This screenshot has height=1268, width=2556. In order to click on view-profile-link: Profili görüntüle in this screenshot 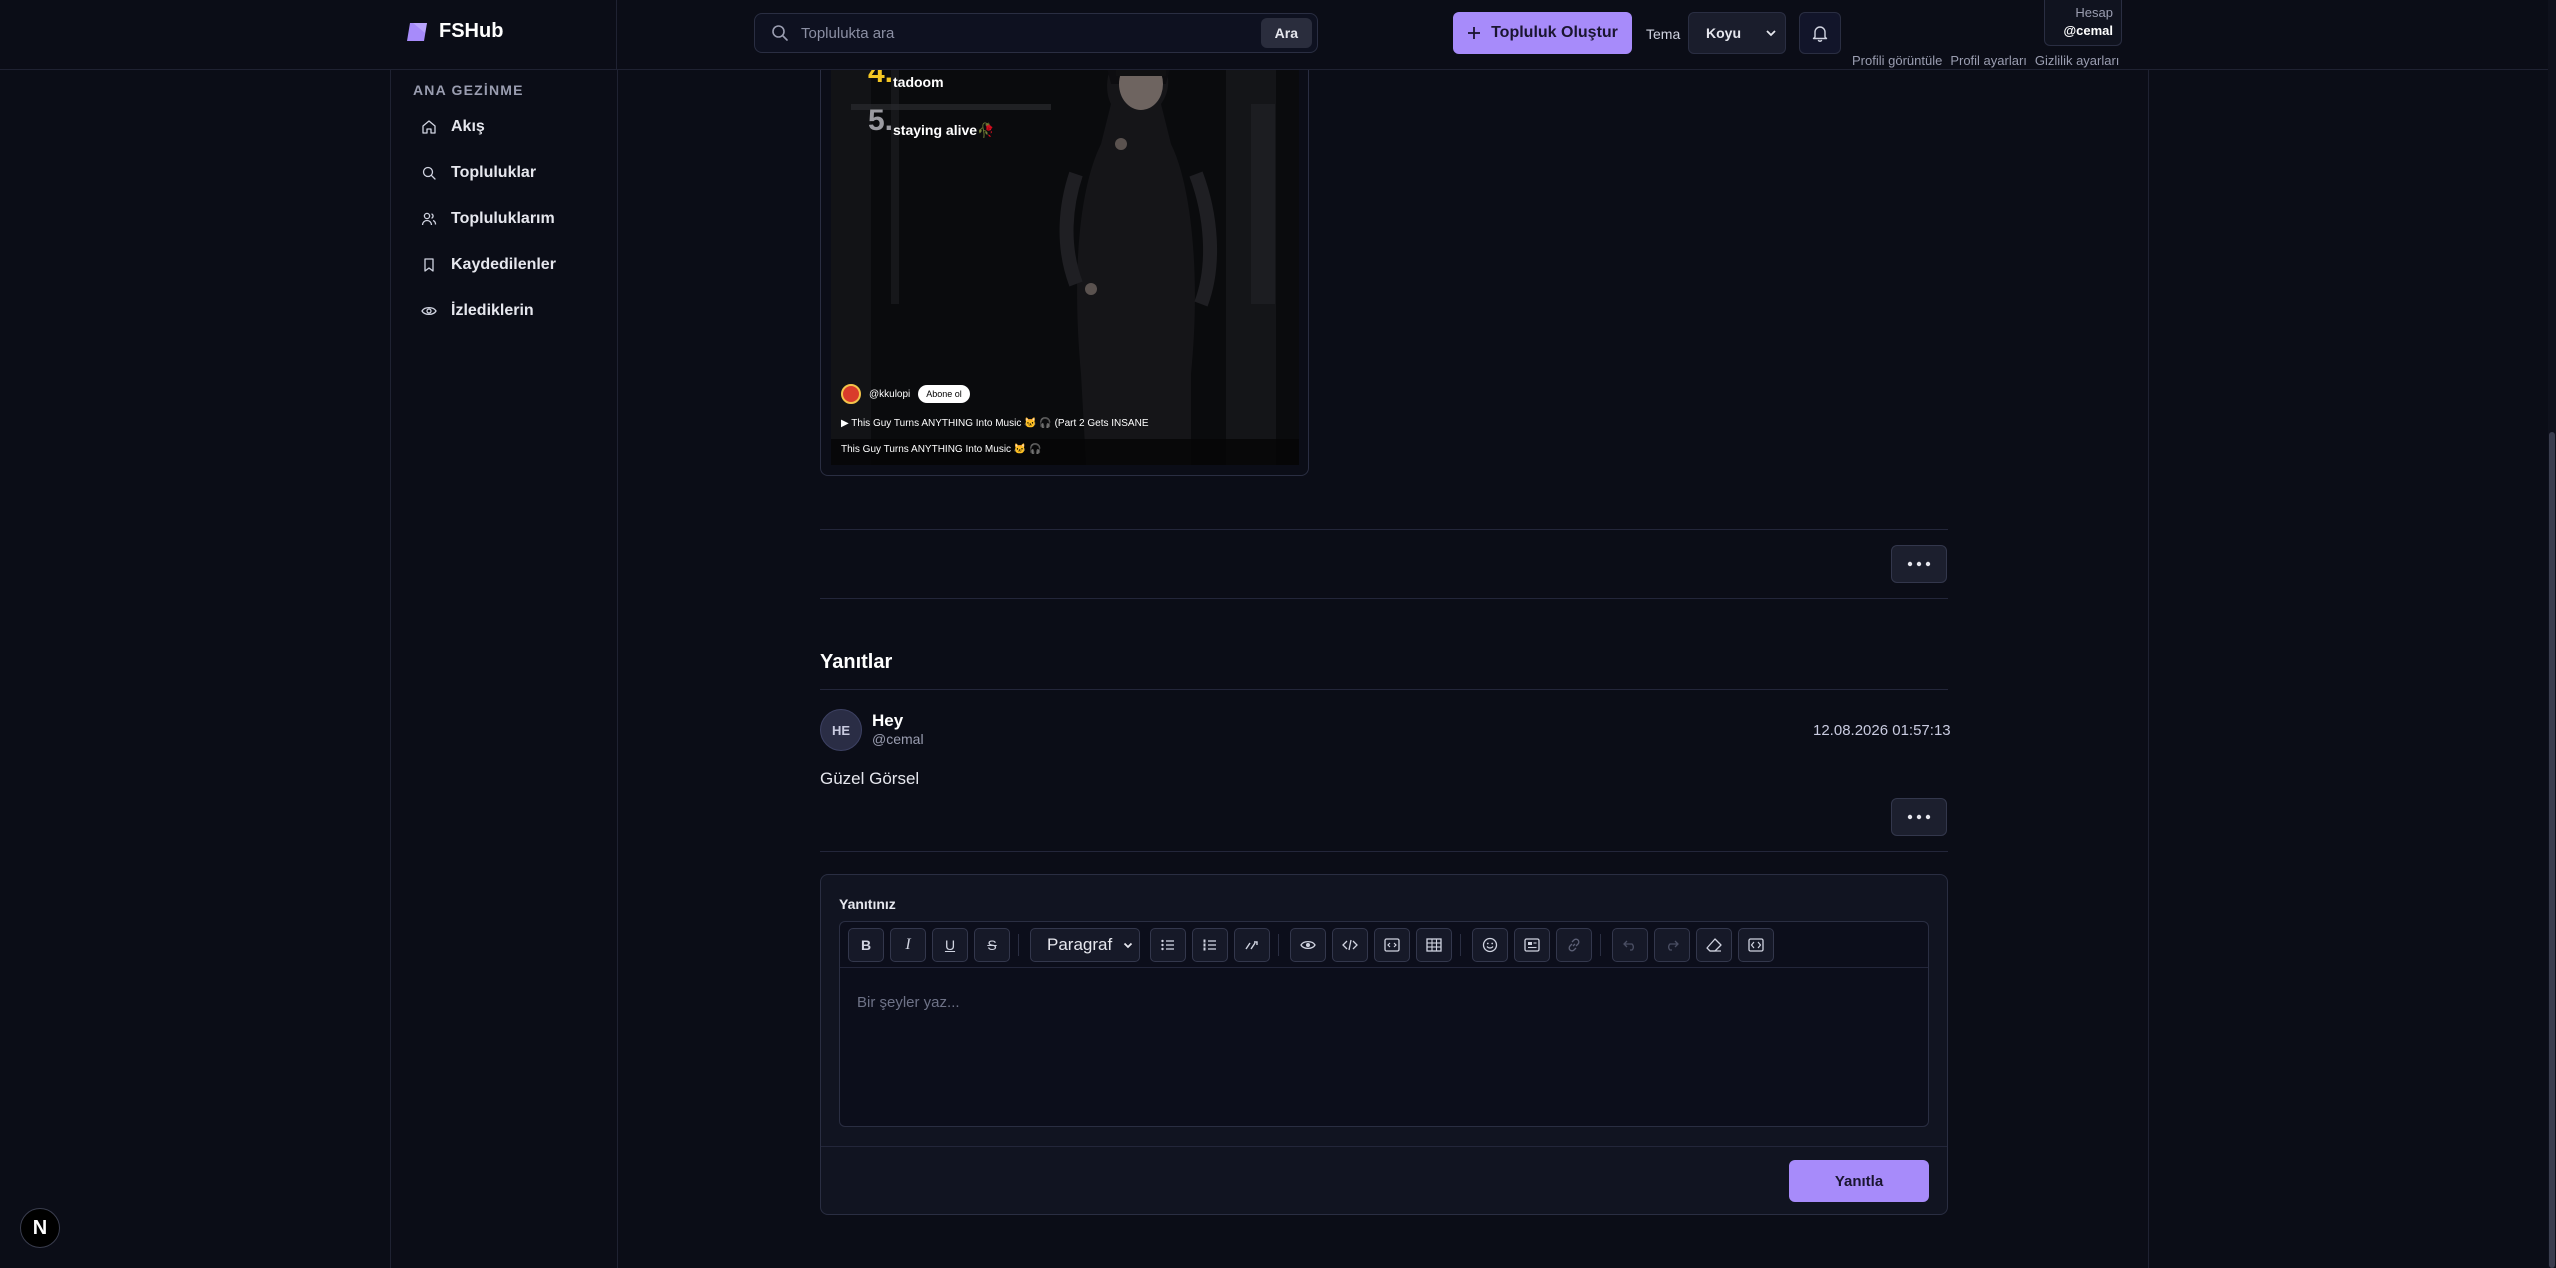, I will do `click(1897, 60)`.